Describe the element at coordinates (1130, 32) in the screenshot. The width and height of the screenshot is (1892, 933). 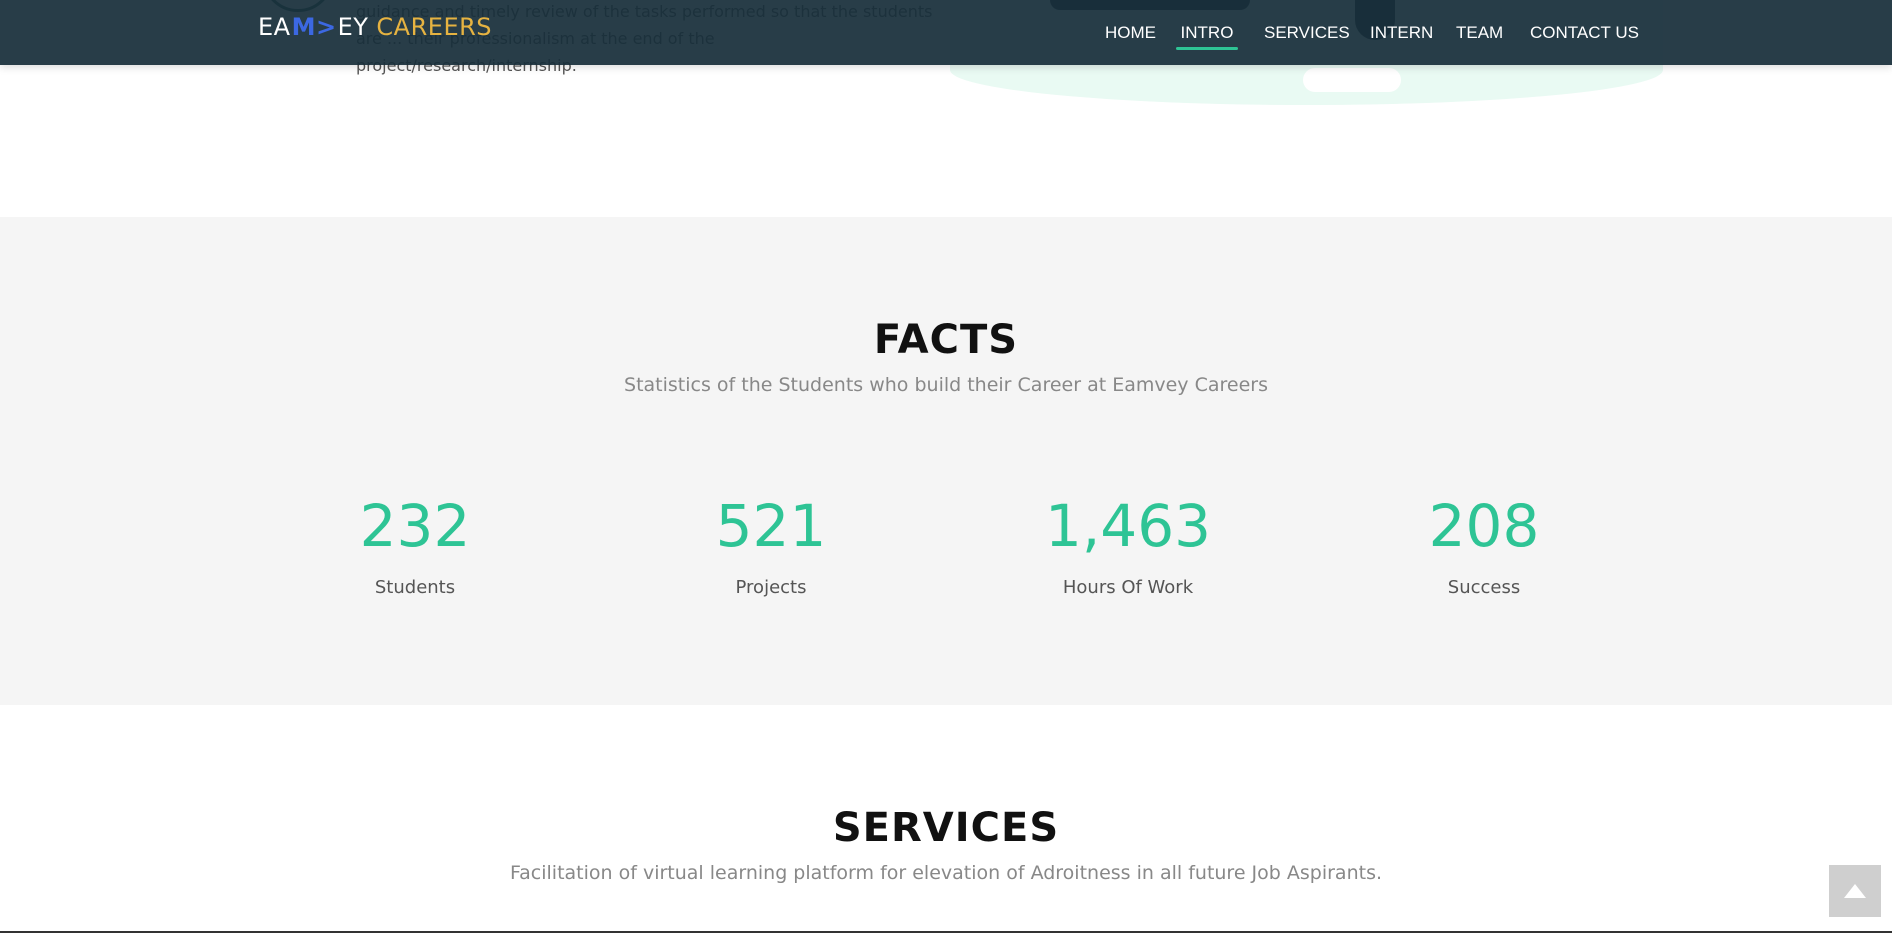
I see `nav-item-home: HOME` at that location.